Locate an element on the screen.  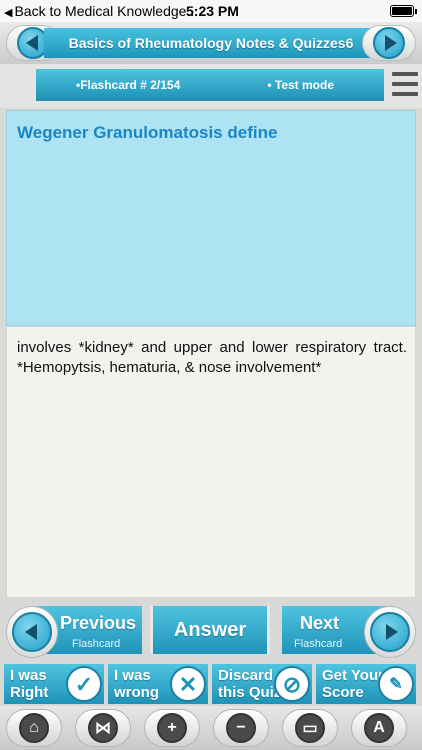
discard-quiz-label: Discard this Quiz is located at coordinates (250, 684).